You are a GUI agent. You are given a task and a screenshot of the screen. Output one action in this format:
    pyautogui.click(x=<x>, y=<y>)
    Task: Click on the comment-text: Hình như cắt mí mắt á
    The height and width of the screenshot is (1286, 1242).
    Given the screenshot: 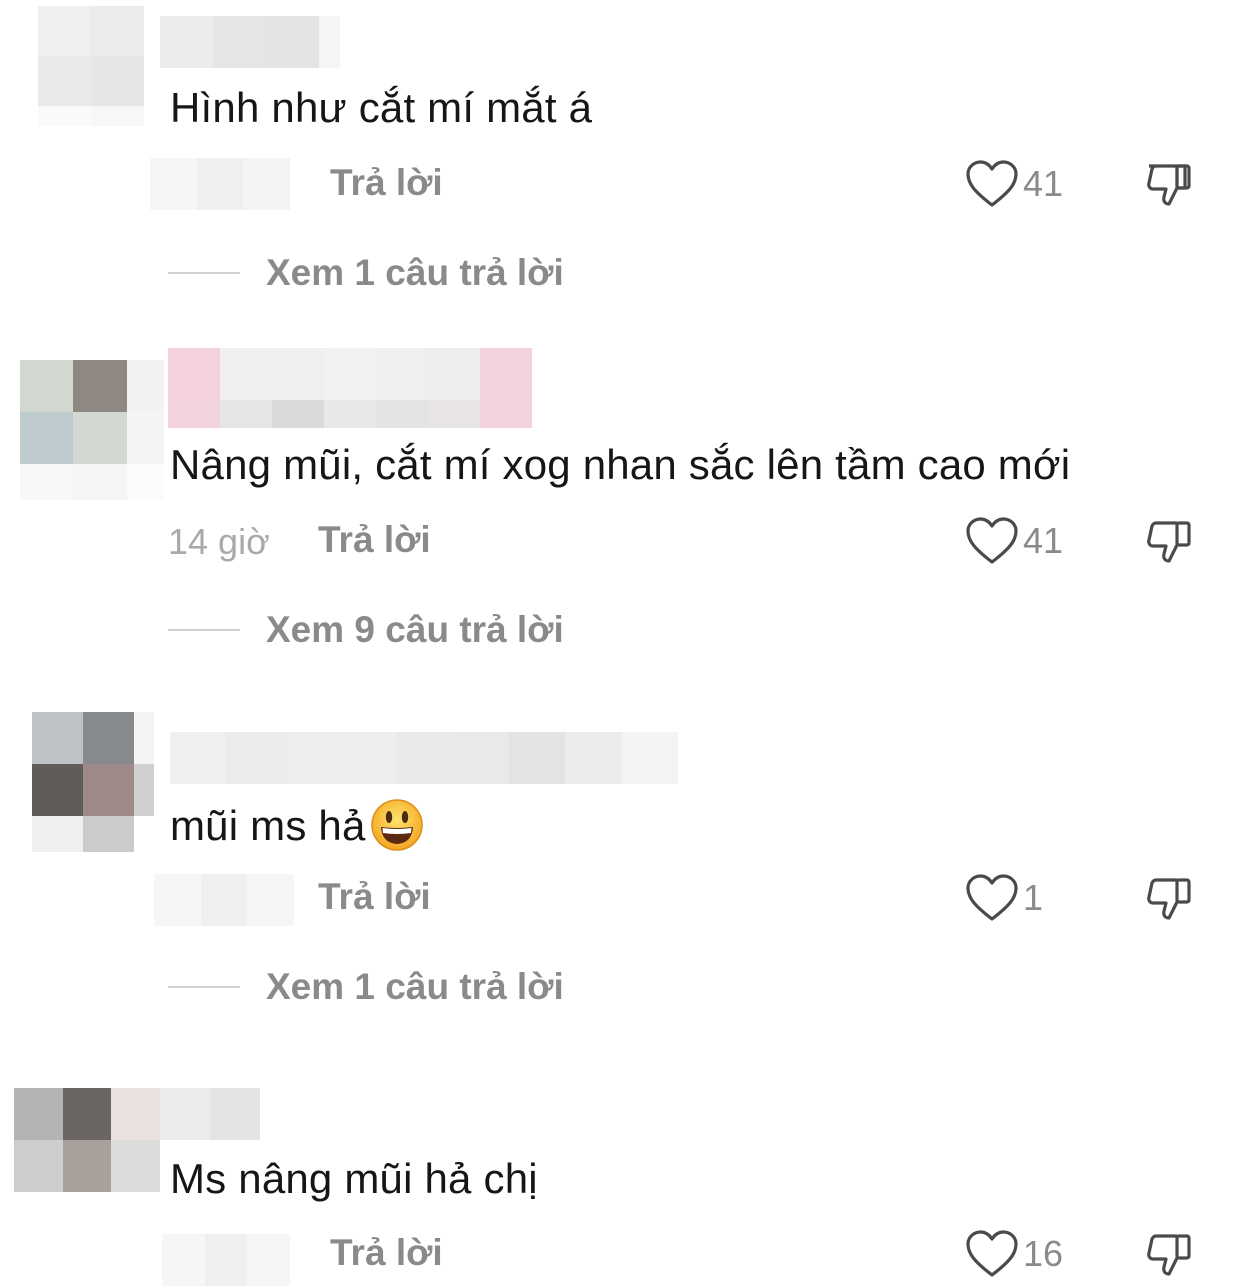 What is the action you would take?
    pyautogui.click(x=381, y=107)
    